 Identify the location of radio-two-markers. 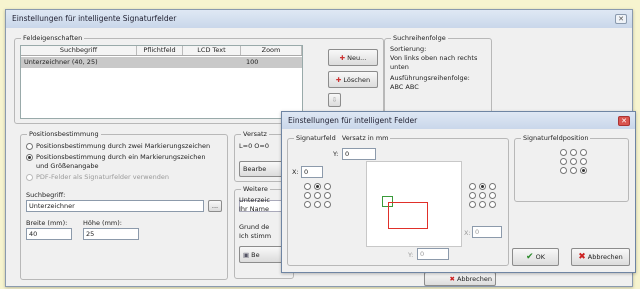
(29, 146).